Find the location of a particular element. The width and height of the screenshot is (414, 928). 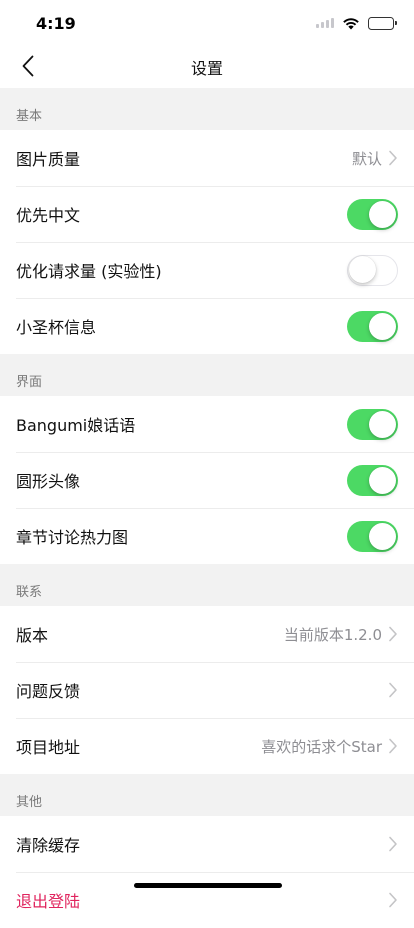

settings-row-1-0: Bangumi娘话语 is located at coordinates (207, 424).